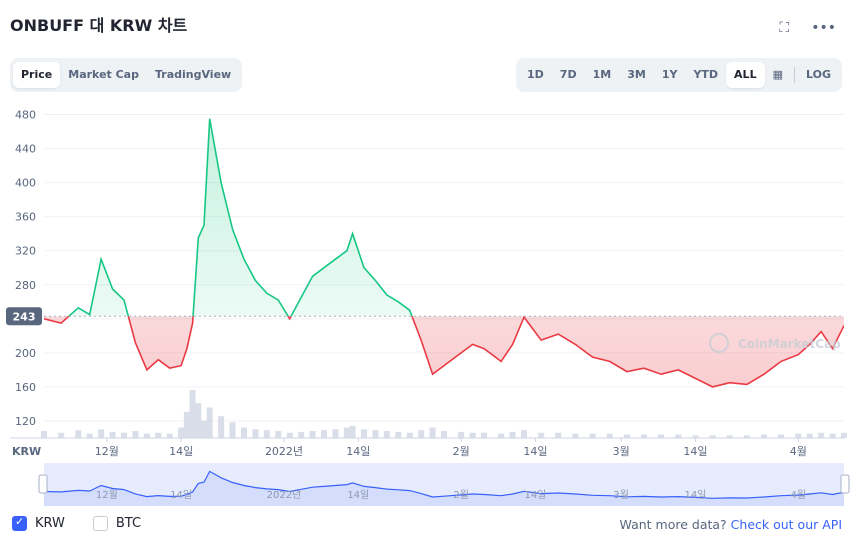 This screenshot has height=542, width=854. What do you see at coordinates (798, 451) in the screenshot?
I see `x-tick-label: 4월` at bounding box center [798, 451].